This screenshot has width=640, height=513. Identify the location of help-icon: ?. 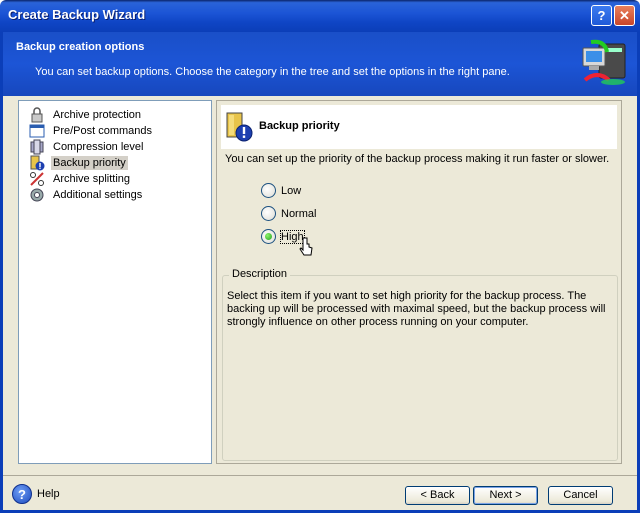
(22, 494).